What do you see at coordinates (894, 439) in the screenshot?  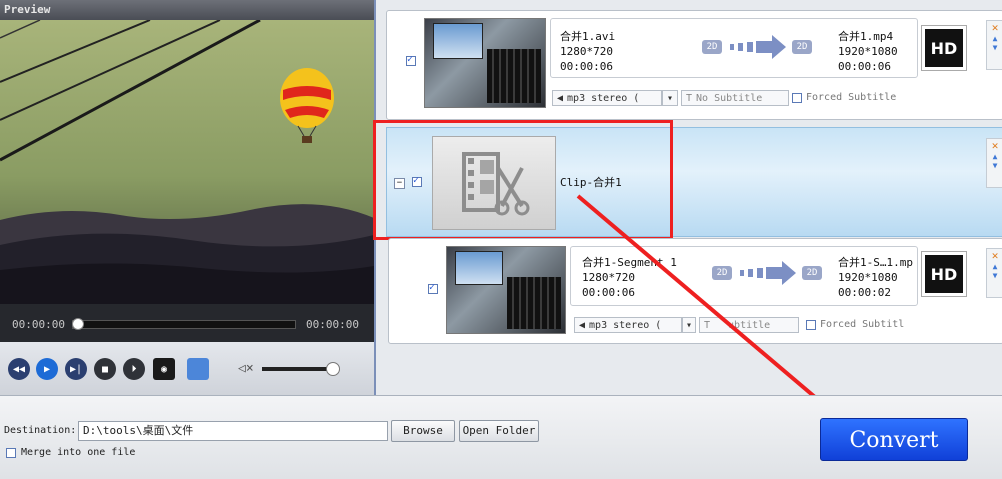 I see `convert-button: Convert` at bounding box center [894, 439].